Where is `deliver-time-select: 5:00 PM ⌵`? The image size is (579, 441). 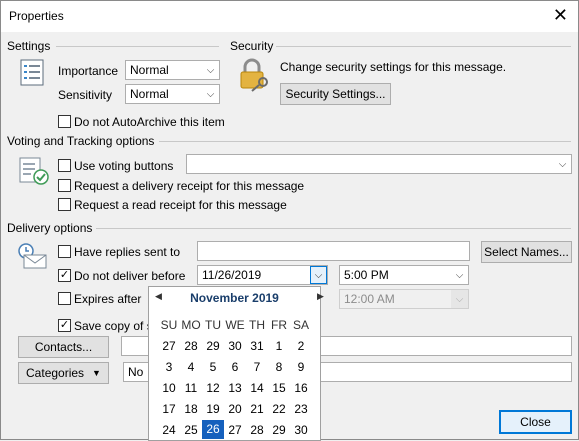
deliver-time-select: 5:00 PM ⌵ is located at coordinates (404, 275).